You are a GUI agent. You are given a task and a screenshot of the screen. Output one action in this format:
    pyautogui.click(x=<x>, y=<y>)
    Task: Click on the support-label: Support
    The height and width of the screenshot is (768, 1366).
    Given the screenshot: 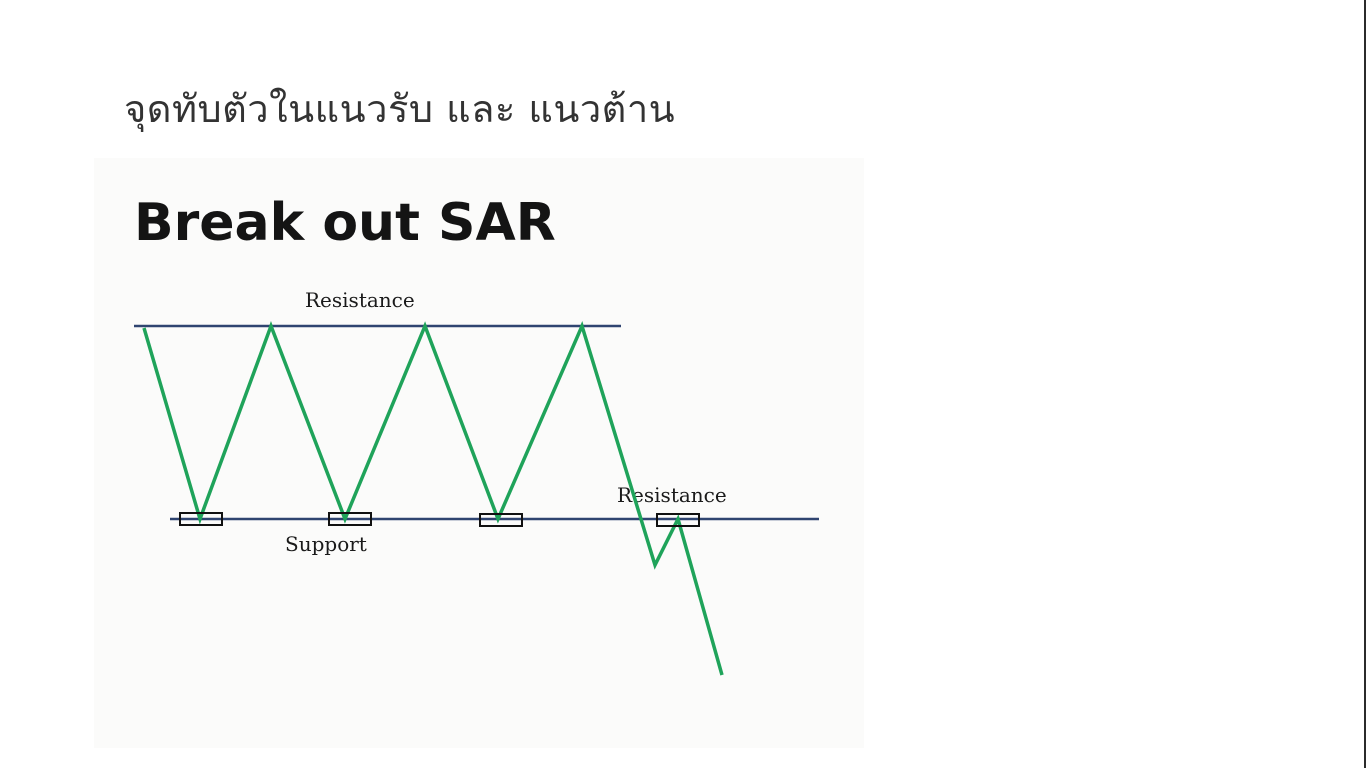 What is the action you would take?
    pyautogui.click(x=326, y=544)
    